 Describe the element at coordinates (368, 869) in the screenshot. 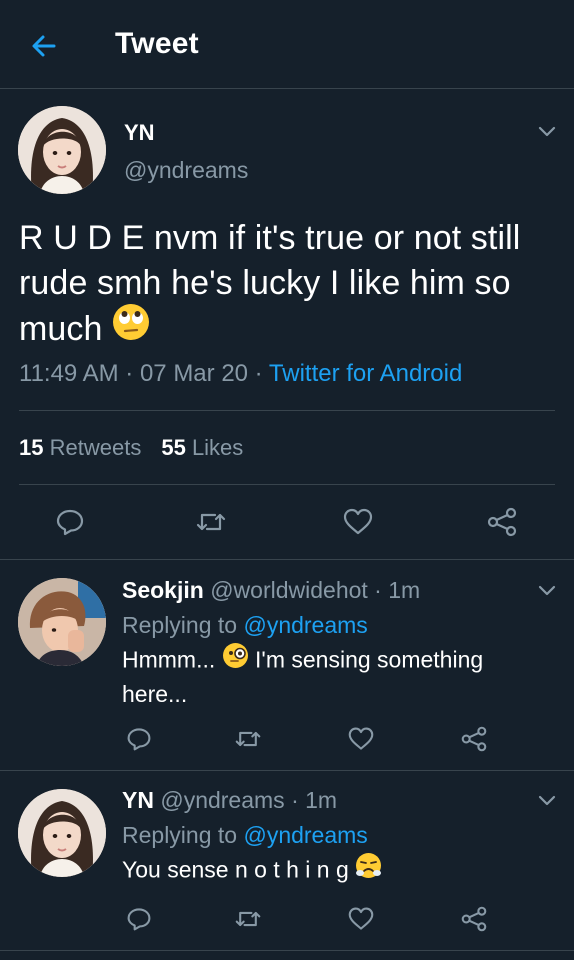

I see `steam-from-nose-emoji-icon` at that location.